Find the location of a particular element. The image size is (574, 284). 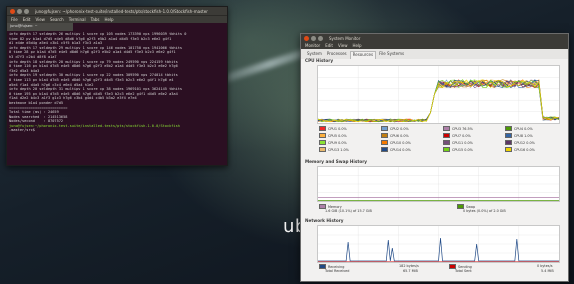

cpu-legend-item: CPU5 0.0% is located at coordinates (333, 135).